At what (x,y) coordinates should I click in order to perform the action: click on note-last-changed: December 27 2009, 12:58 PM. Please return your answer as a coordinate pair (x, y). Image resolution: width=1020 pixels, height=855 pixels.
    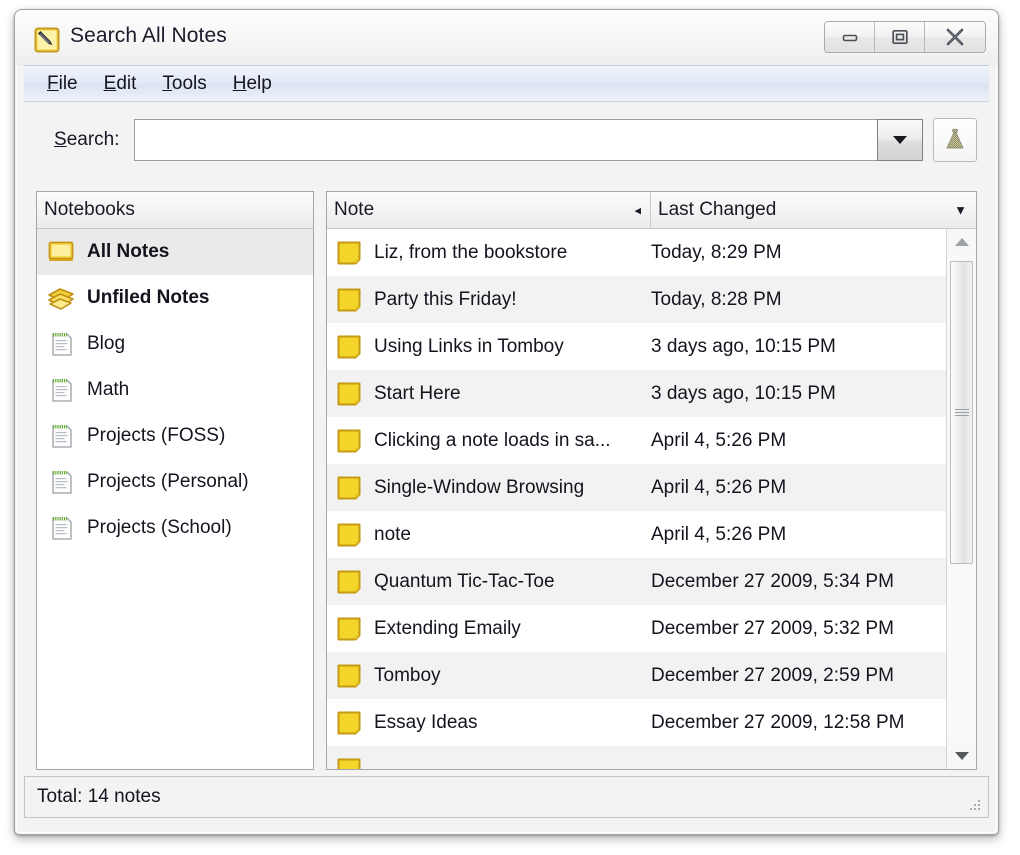
    Looking at the image, I should click on (778, 722).